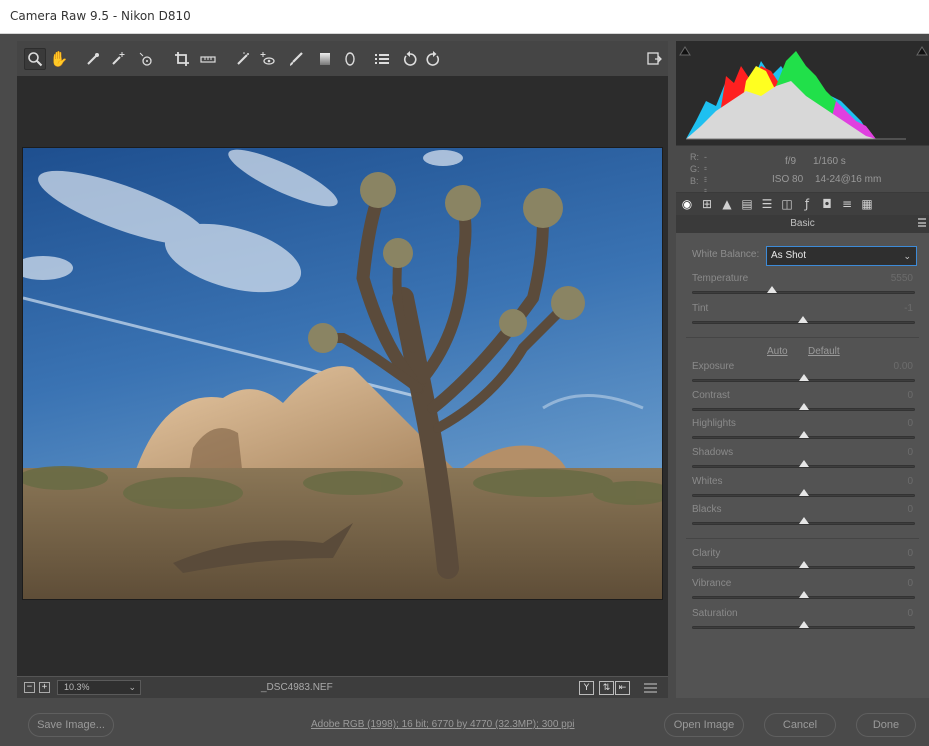 The width and height of the screenshot is (929, 746). What do you see at coordinates (704, 725) in the screenshot?
I see `open-image-button: Open Image` at bounding box center [704, 725].